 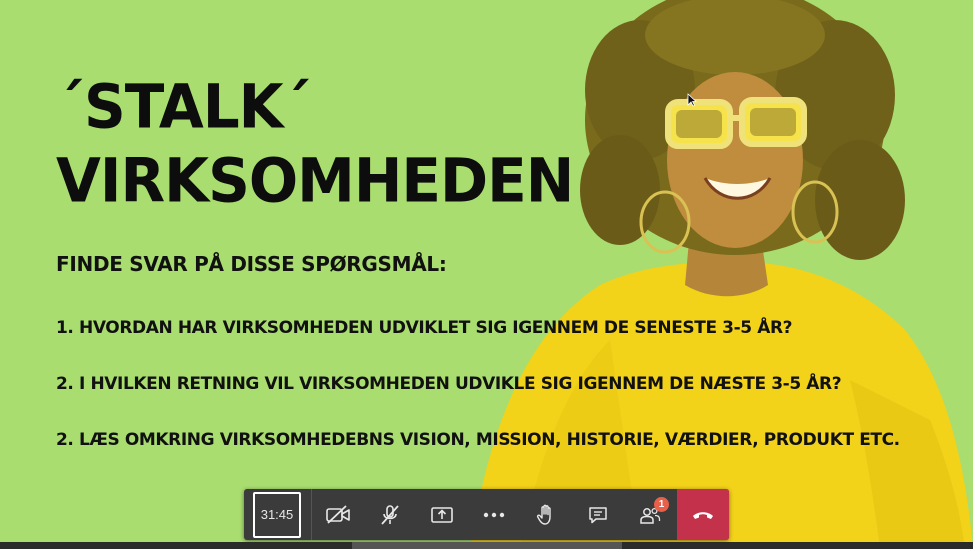 I want to click on mic-off-icon, so click(x=390, y=514).